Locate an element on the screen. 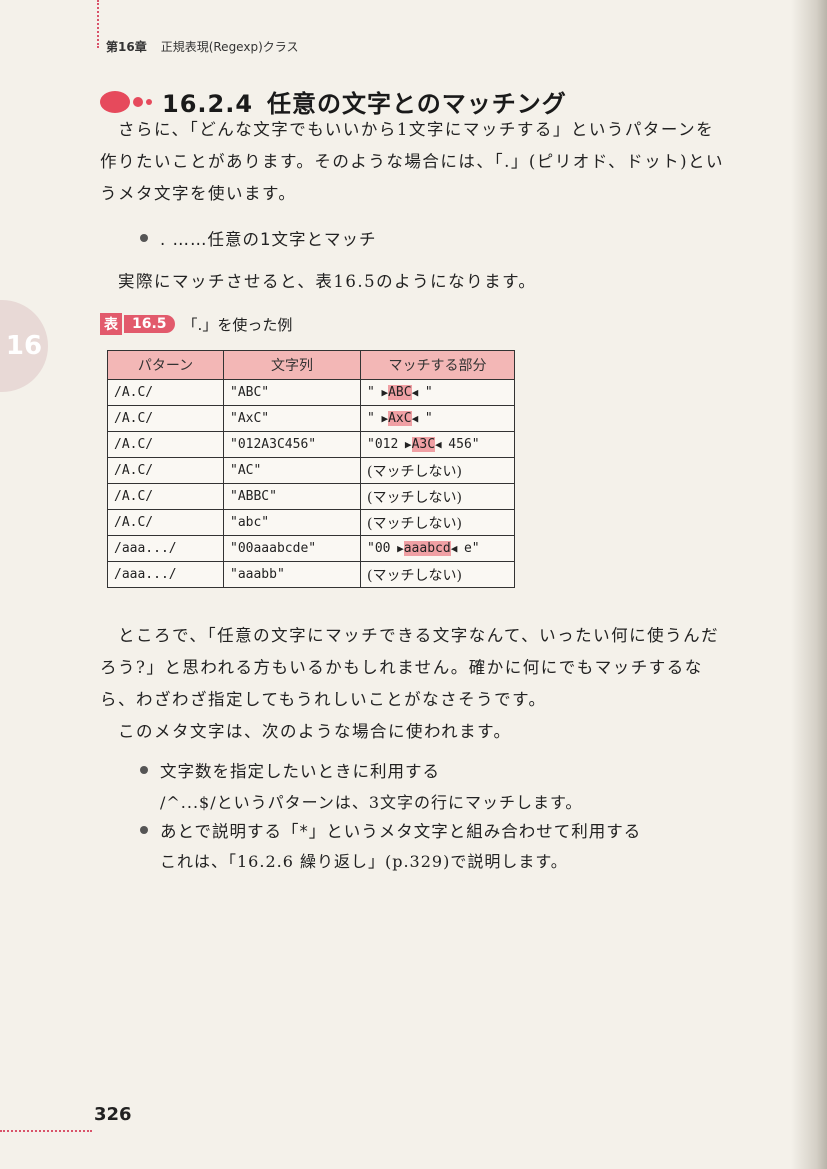  table-row: /A.C/"AC" (マッチしない) is located at coordinates (311, 470).